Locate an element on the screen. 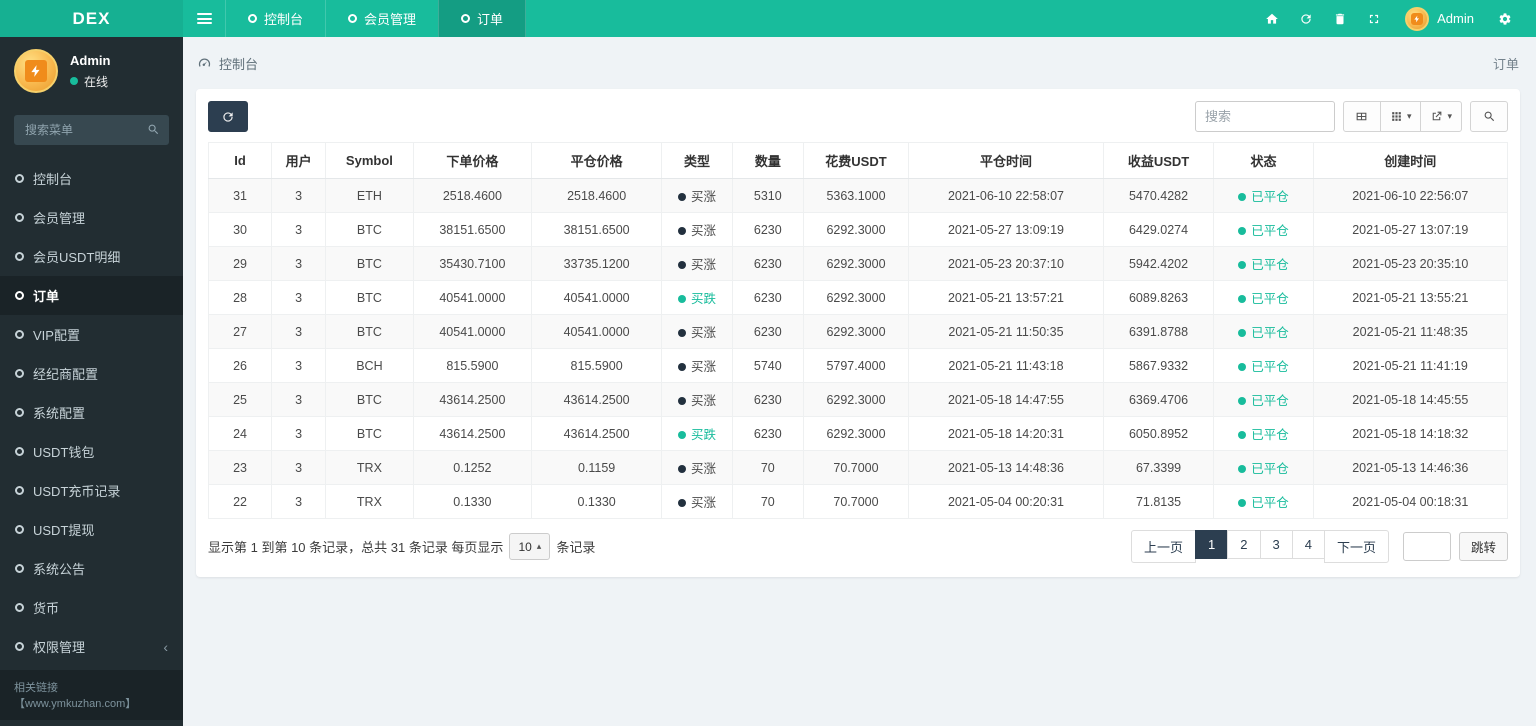 The image size is (1536, 726). trash-button is located at coordinates (1340, 18).